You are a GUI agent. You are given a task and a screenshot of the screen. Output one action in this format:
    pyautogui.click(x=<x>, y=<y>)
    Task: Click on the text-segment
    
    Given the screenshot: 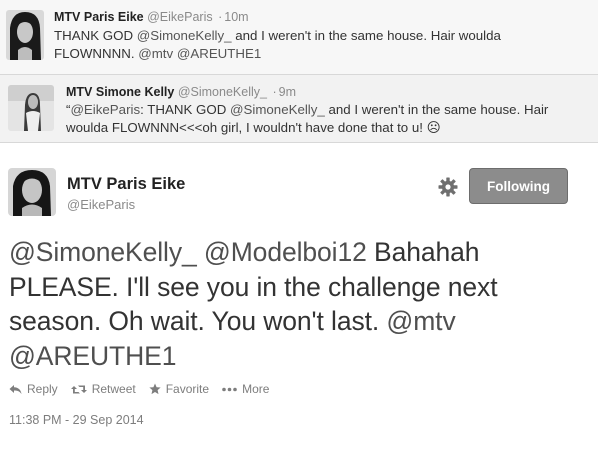 What is the action you would take?
    pyautogui.click(x=200, y=252)
    